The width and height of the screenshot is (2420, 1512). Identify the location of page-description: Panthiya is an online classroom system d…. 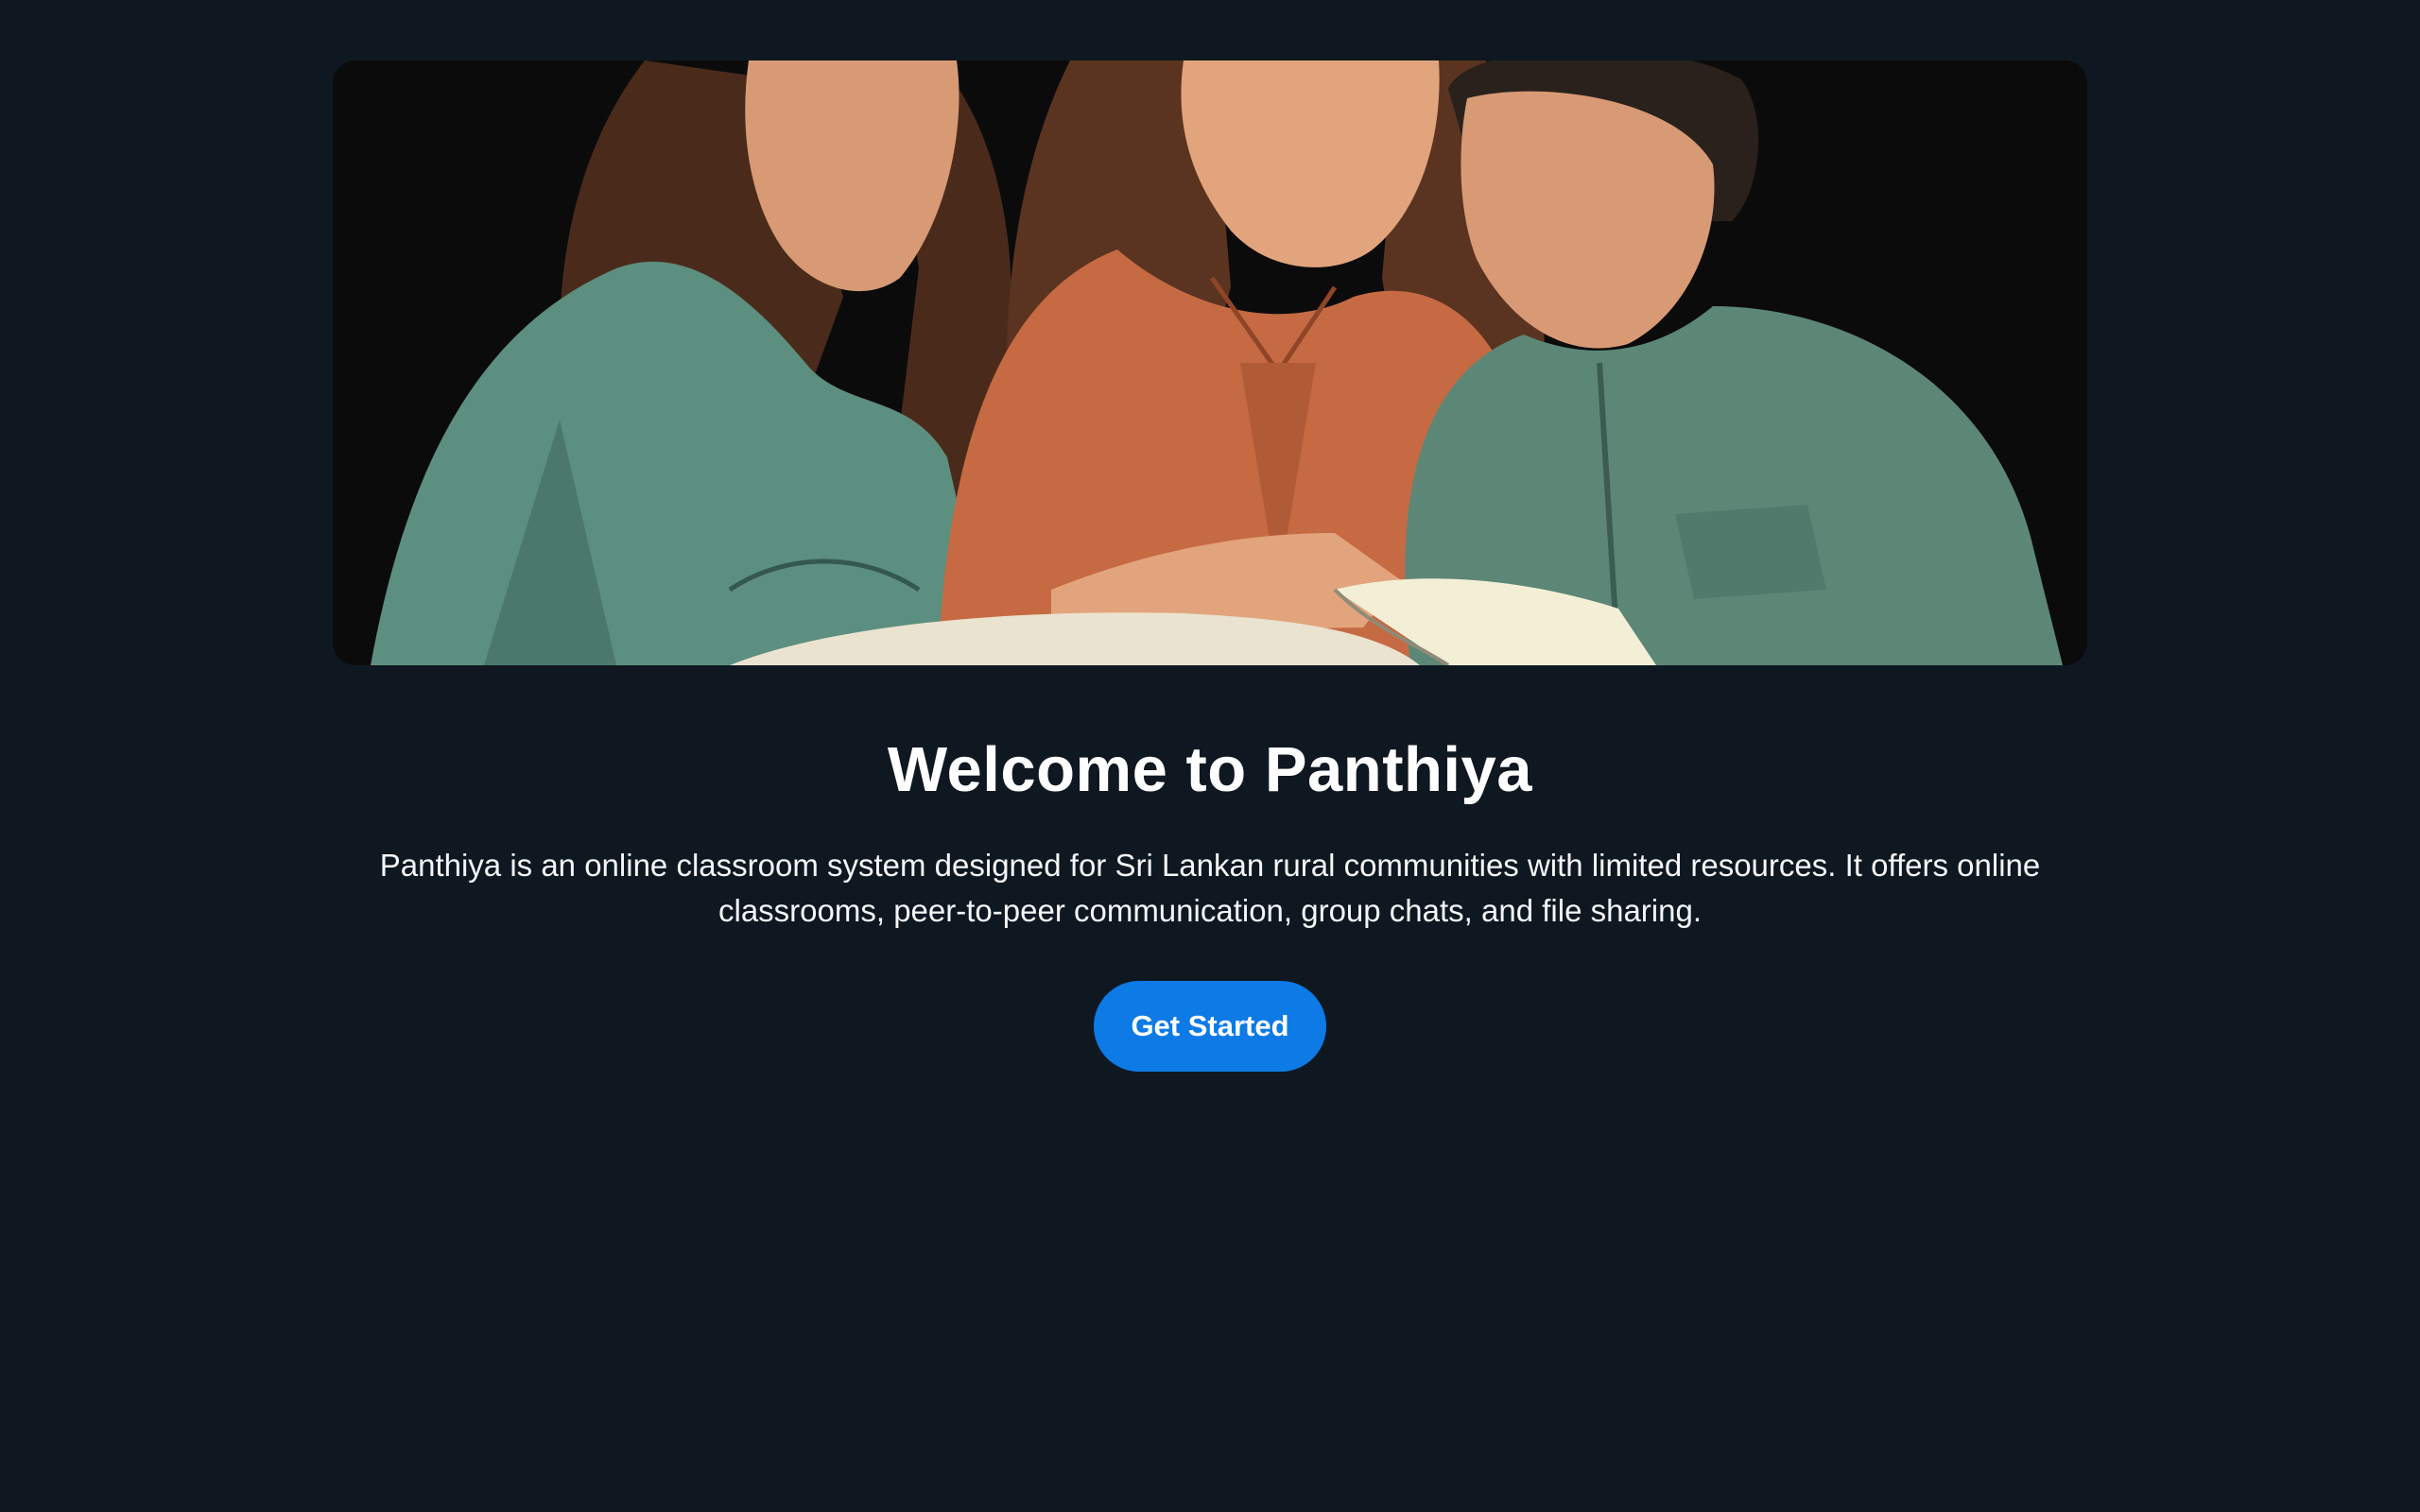
(1210, 888).